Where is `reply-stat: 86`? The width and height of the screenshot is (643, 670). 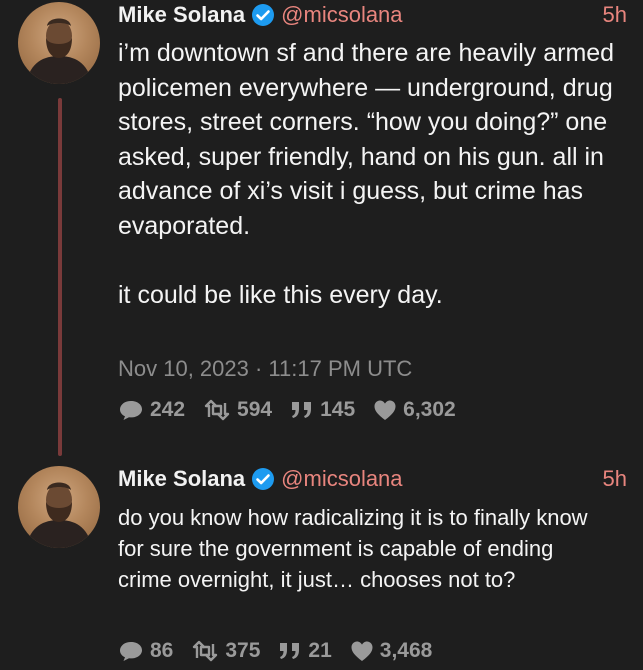
reply-stat: 86 is located at coordinates (145, 651).